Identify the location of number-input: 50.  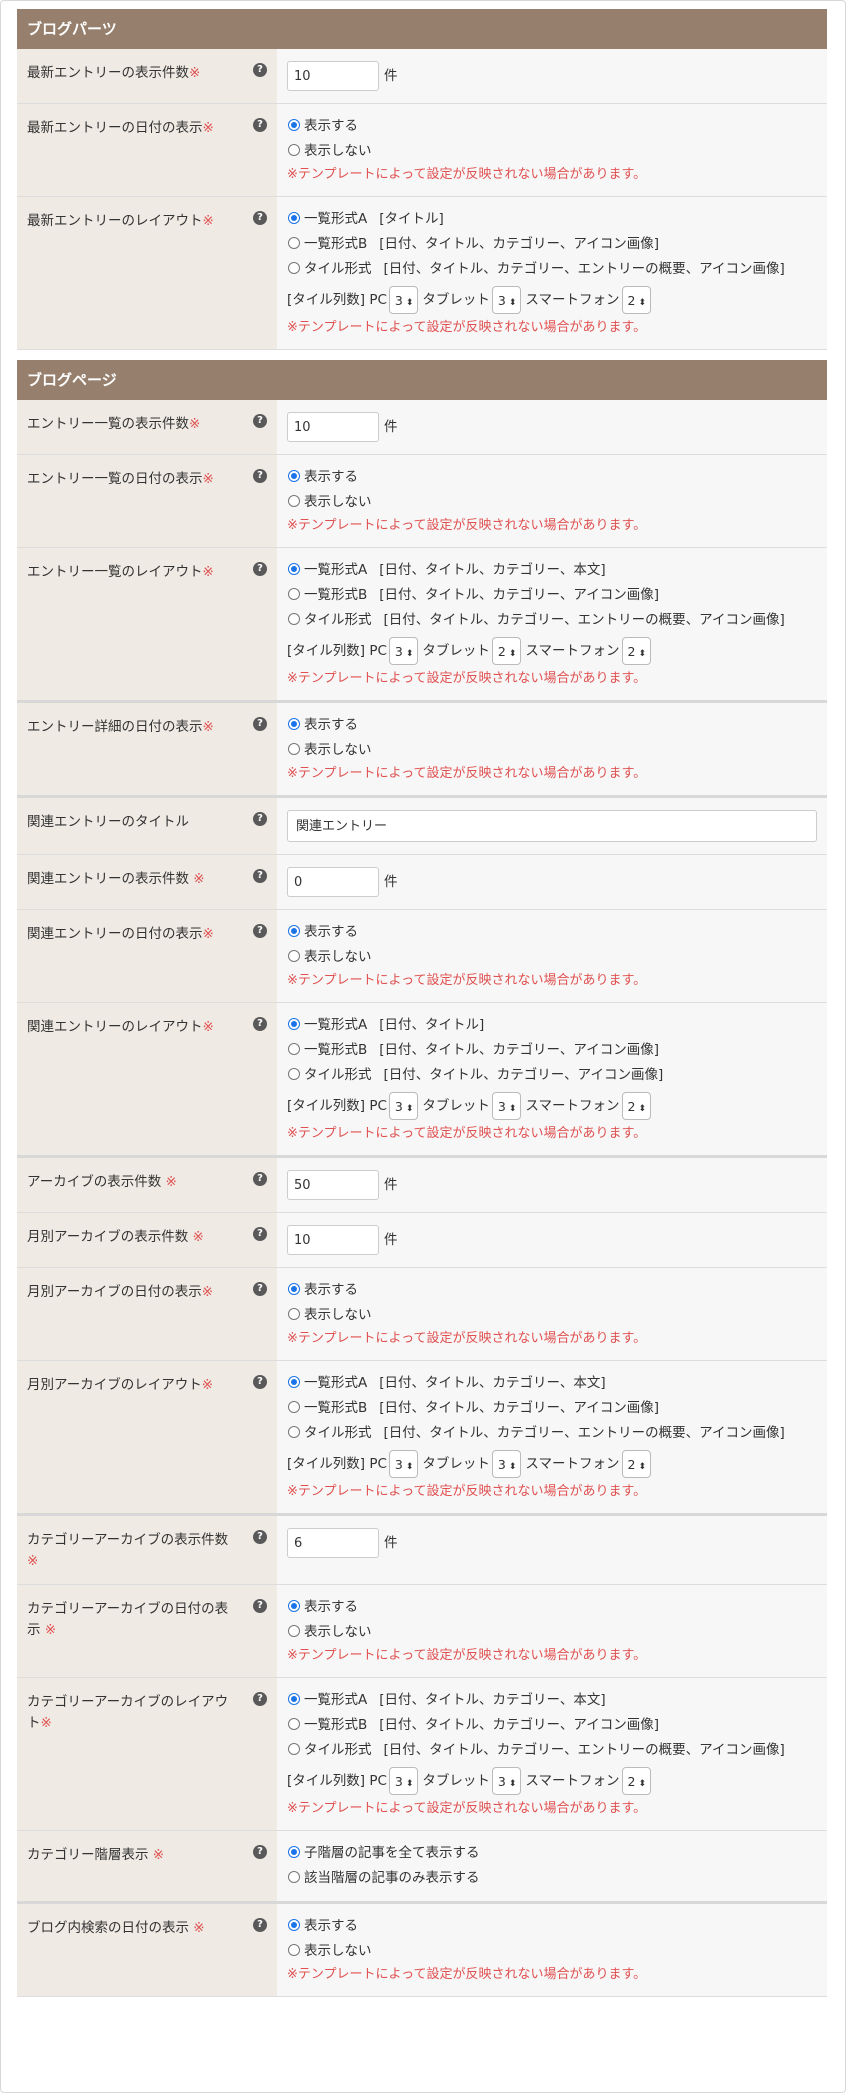
(333, 1185).